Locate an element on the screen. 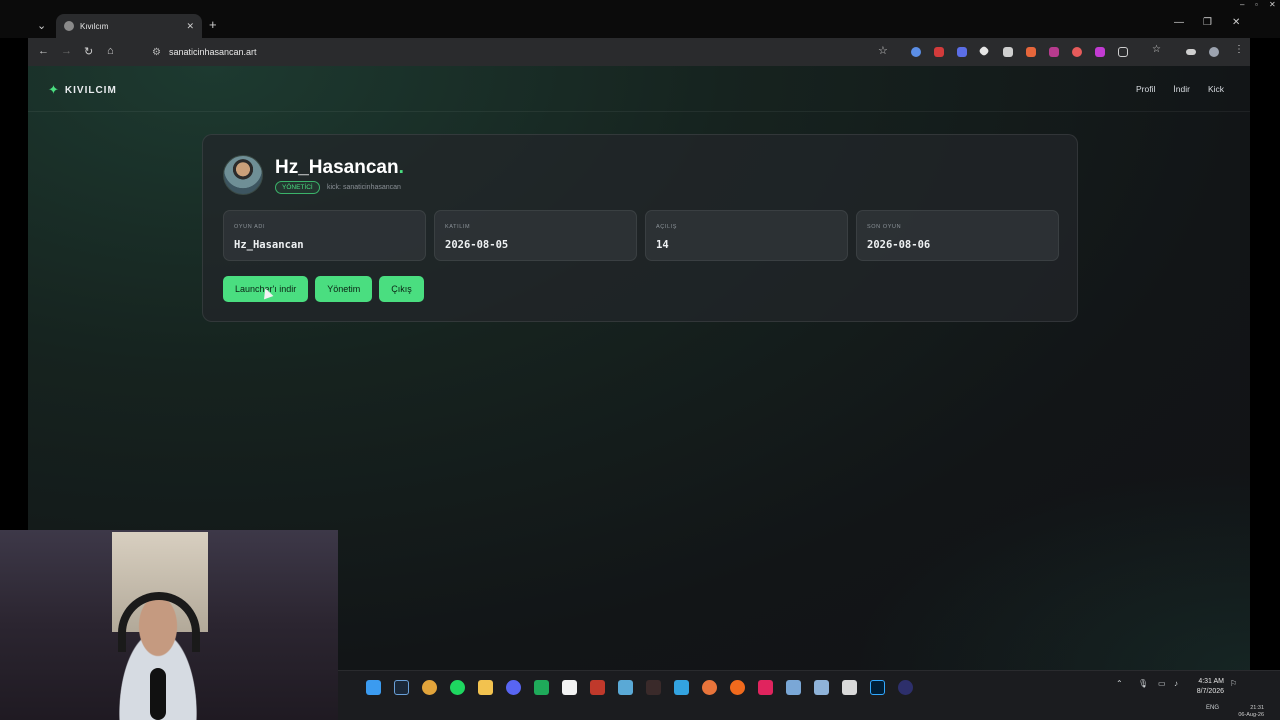 The height and width of the screenshot is (720, 1280). secondary-time: 21:31 is located at coordinates (1257, 708).